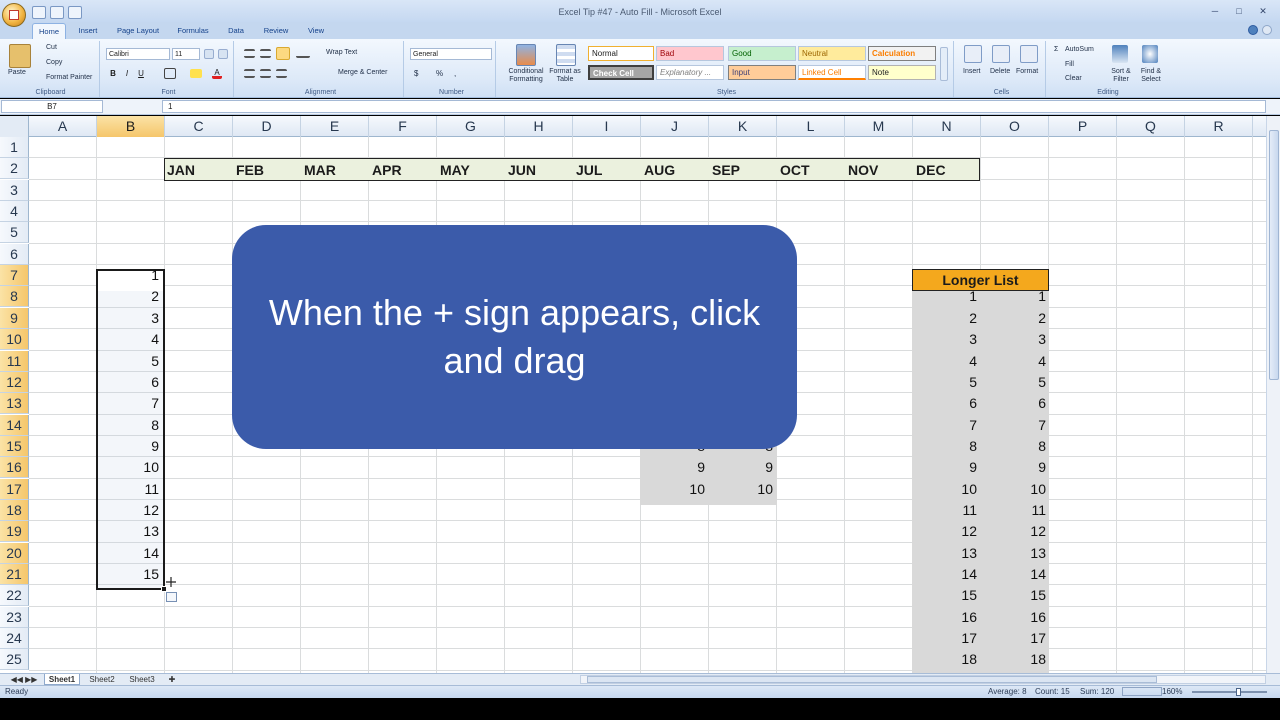  Describe the element at coordinates (1150, 54) in the screenshot. I see `find-select-icon` at that location.